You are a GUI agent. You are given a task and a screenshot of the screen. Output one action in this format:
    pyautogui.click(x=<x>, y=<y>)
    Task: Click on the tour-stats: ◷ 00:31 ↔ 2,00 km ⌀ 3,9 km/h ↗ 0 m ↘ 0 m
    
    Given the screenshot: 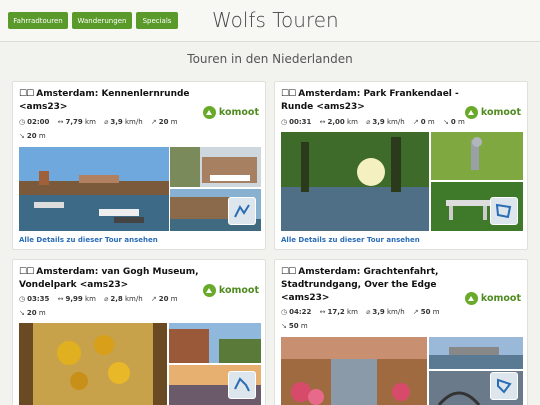 What is the action you would take?
    pyautogui.click(x=401, y=122)
    